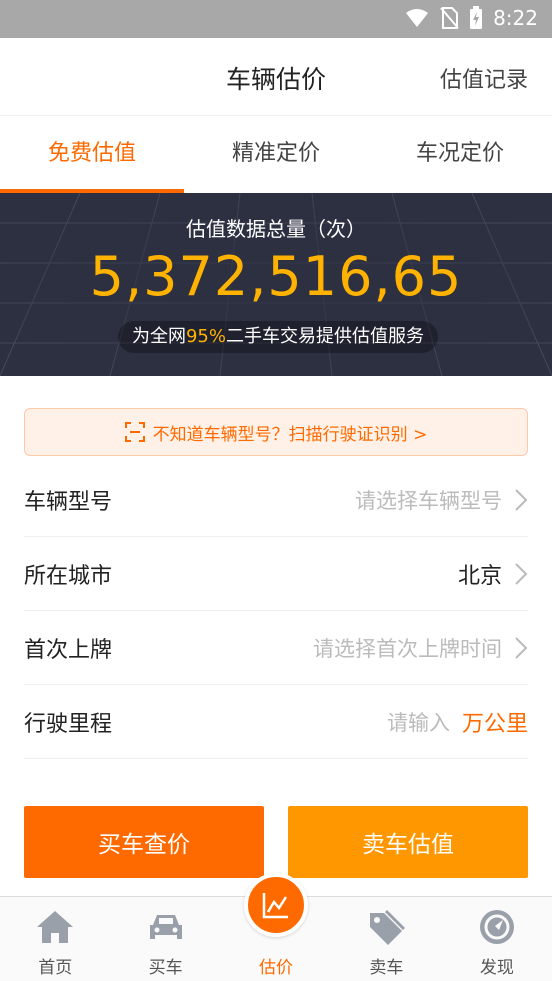  What do you see at coordinates (276, 19) in the screenshot?
I see `status-bar: 8:22` at bounding box center [276, 19].